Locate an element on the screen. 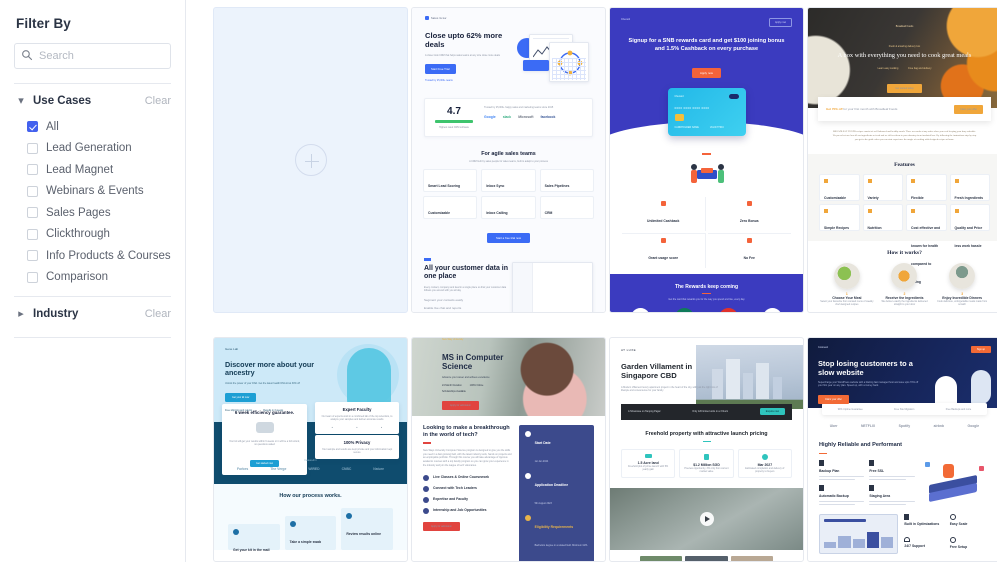  template-brand: New Way University is located at coordinates (453, 339).